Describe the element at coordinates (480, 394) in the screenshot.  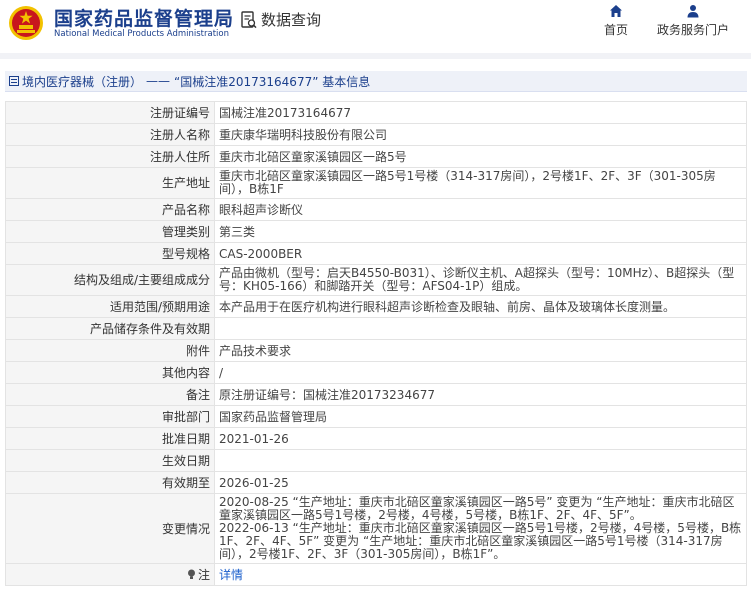
I see `row-value: 原注册证编号：国械注准20173234677` at that location.